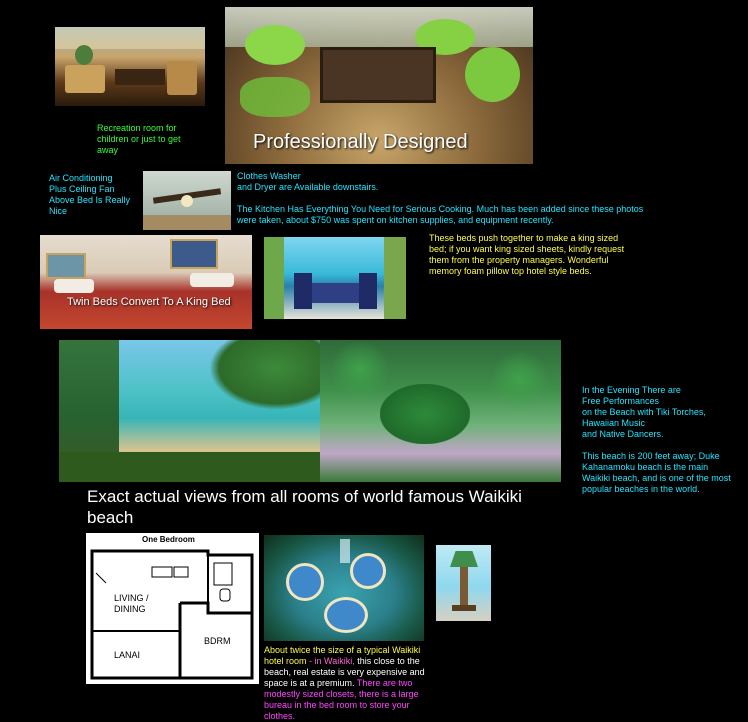  Describe the element at coordinates (621, 401) in the screenshot. I see `evening-line-2: Free Performances` at that location.